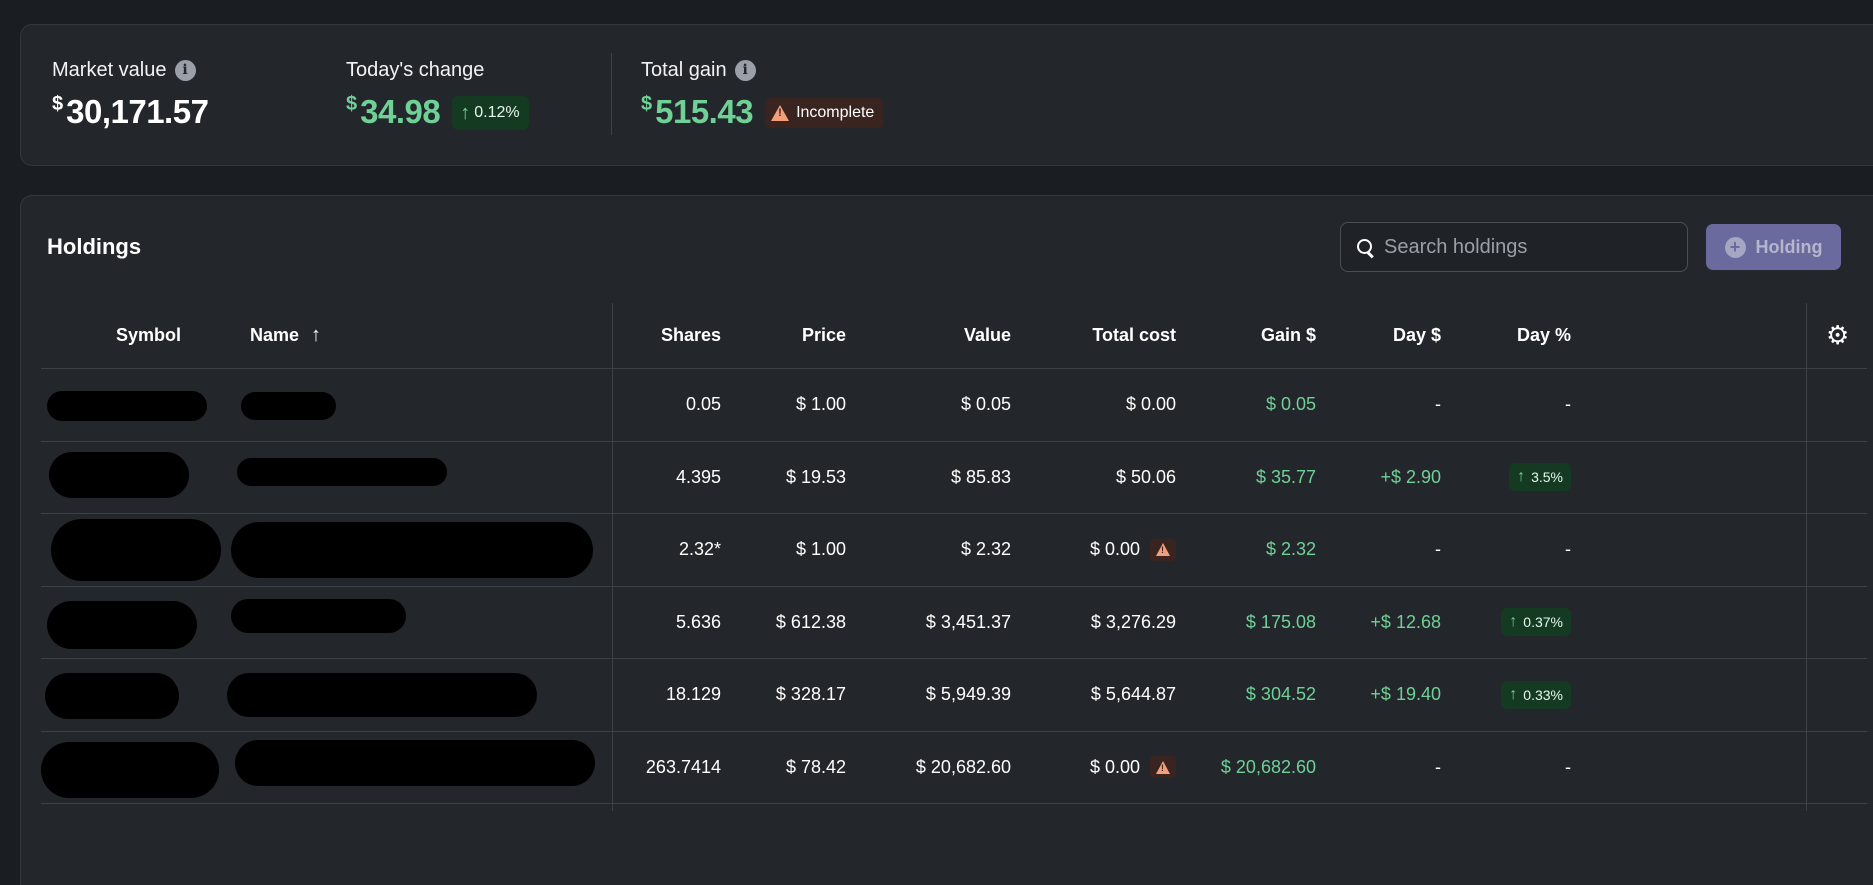  What do you see at coordinates (316, 335) in the screenshot?
I see `sort-ascending-icon: ↑` at bounding box center [316, 335].